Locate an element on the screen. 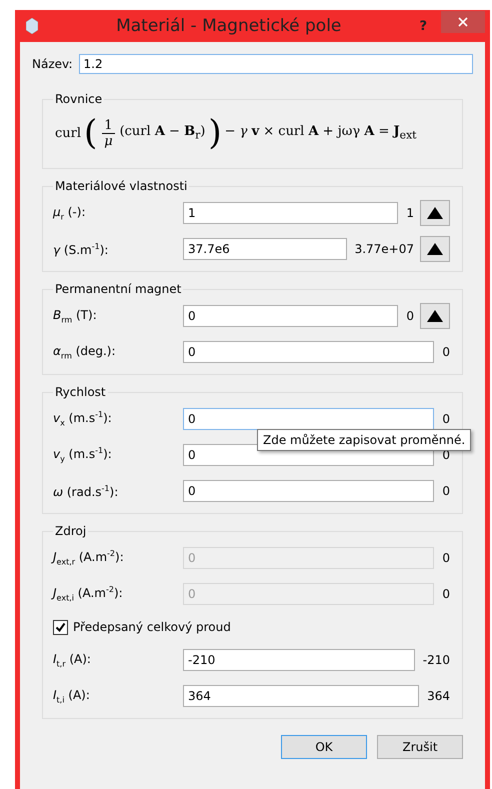 Image resolution: width=492 pixels, height=789 pixels. group-title: Rychlost is located at coordinates (80, 392).